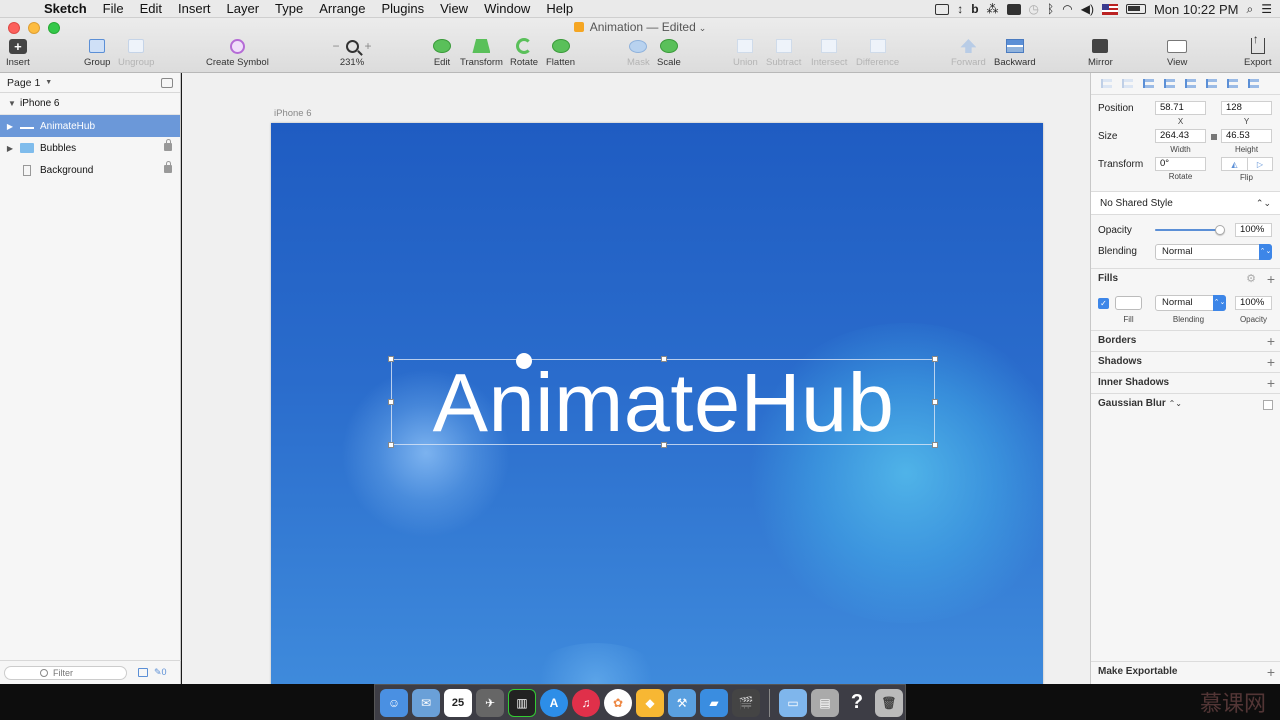 This screenshot has width=1280, height=720. What do you see at coordinates (194, 8) in the screenshot?
I see `menu-insert: Insert` at bounding box center [194, 8].